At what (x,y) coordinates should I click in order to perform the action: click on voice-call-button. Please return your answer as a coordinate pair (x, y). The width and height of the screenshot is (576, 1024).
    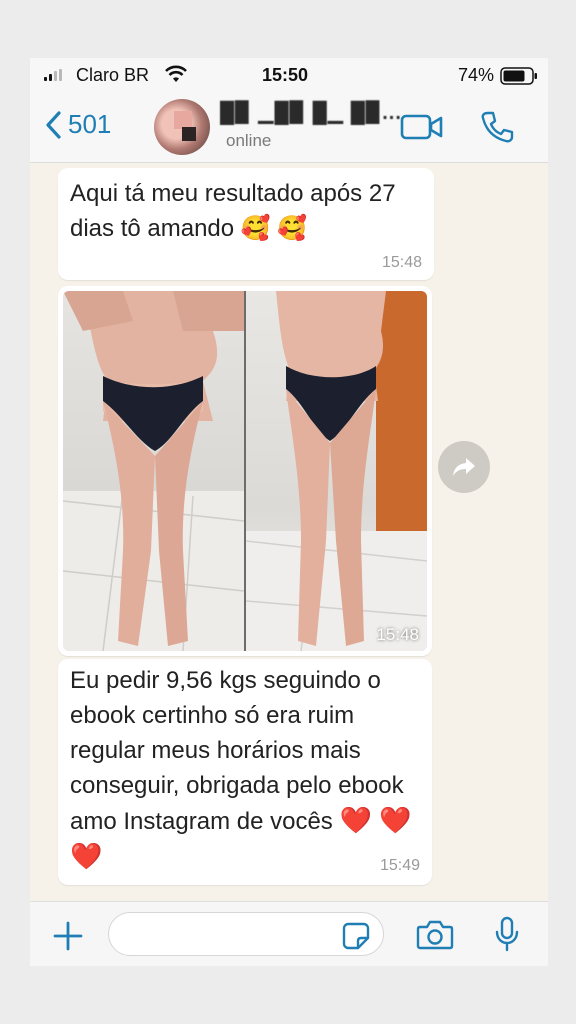
    Looking at the image, I should click on (497, 129).